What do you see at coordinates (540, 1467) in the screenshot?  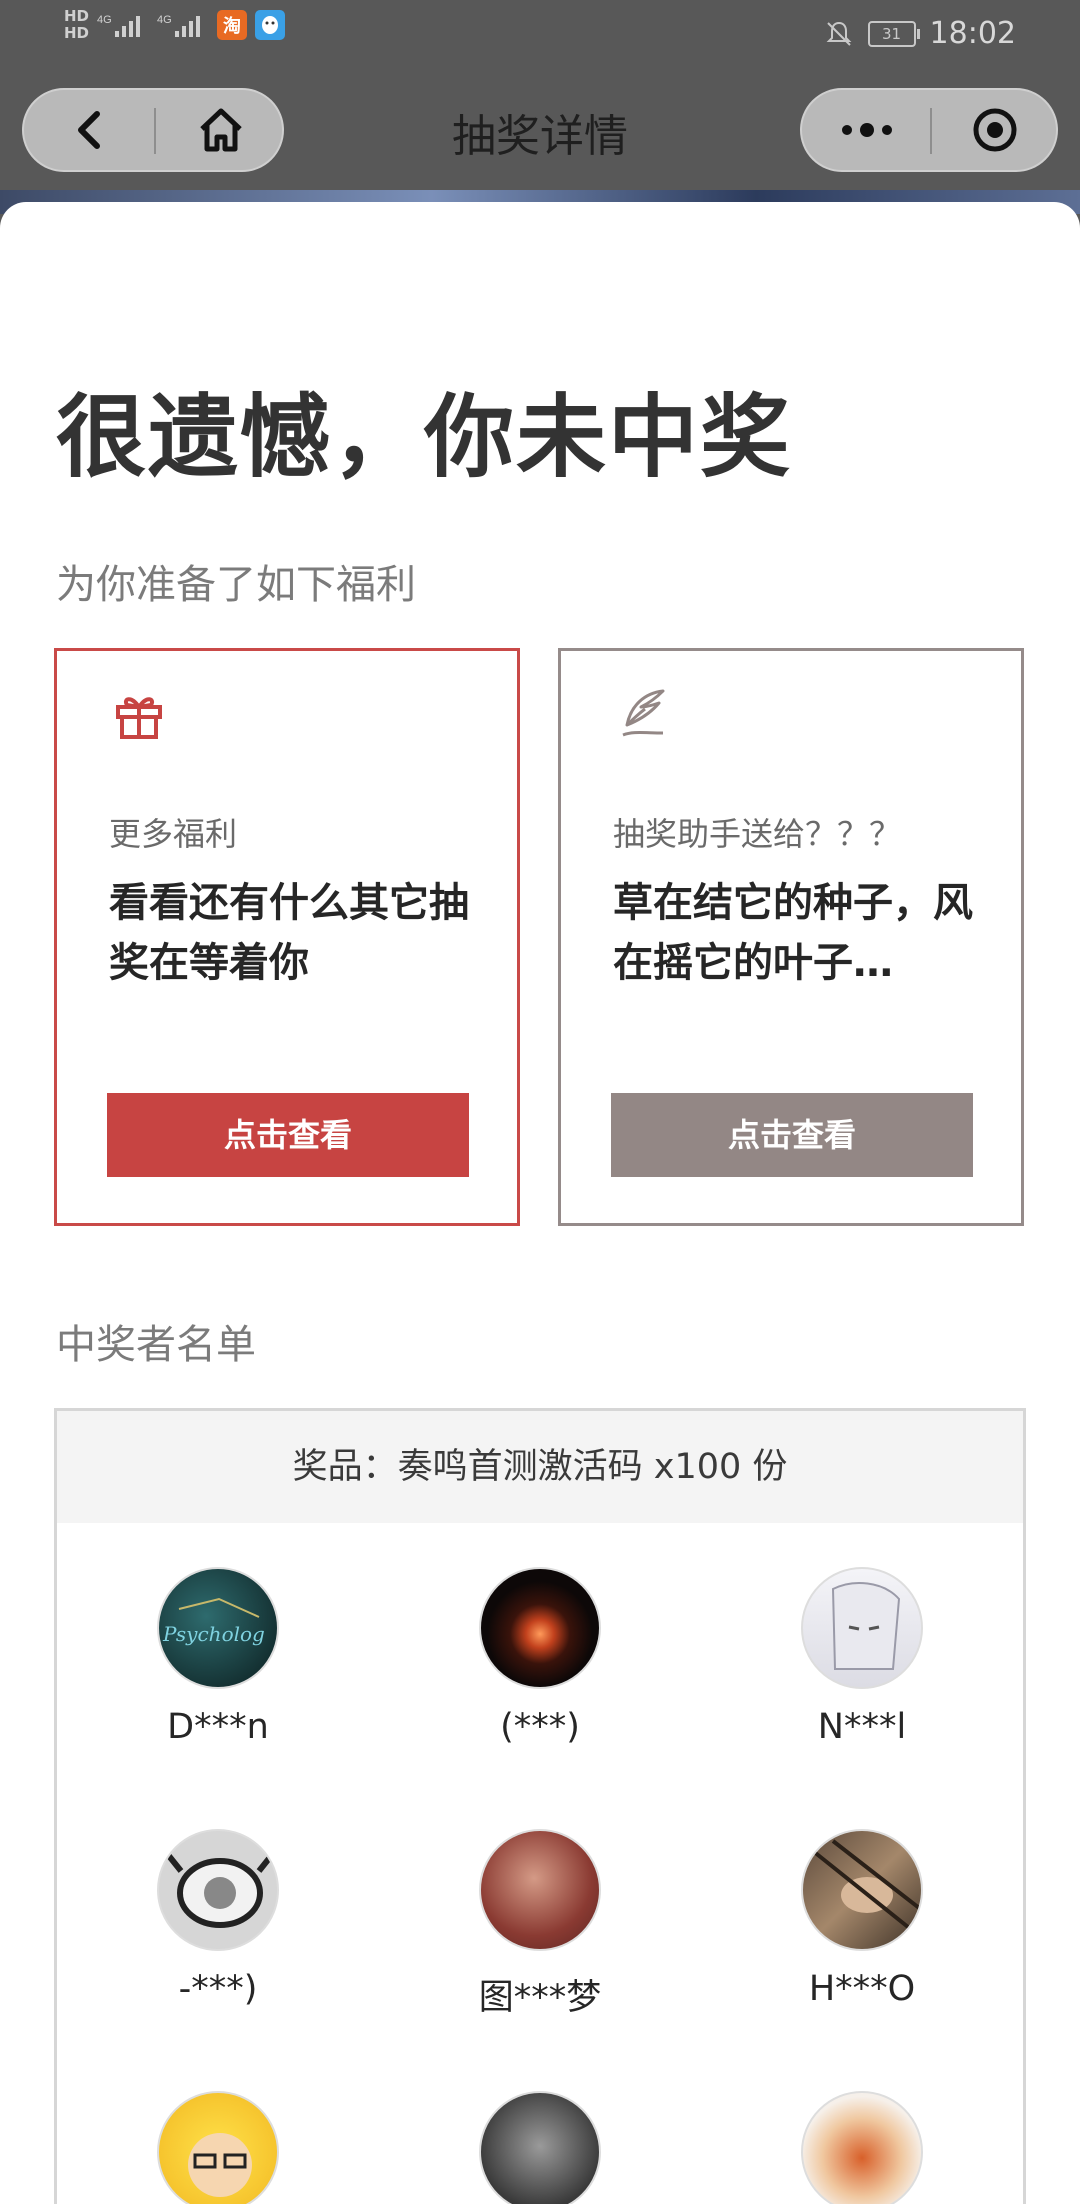 I see `prize-banner: 奖品：奏鸣首测激活码 x100 份` at bounding box center [540, 1467].